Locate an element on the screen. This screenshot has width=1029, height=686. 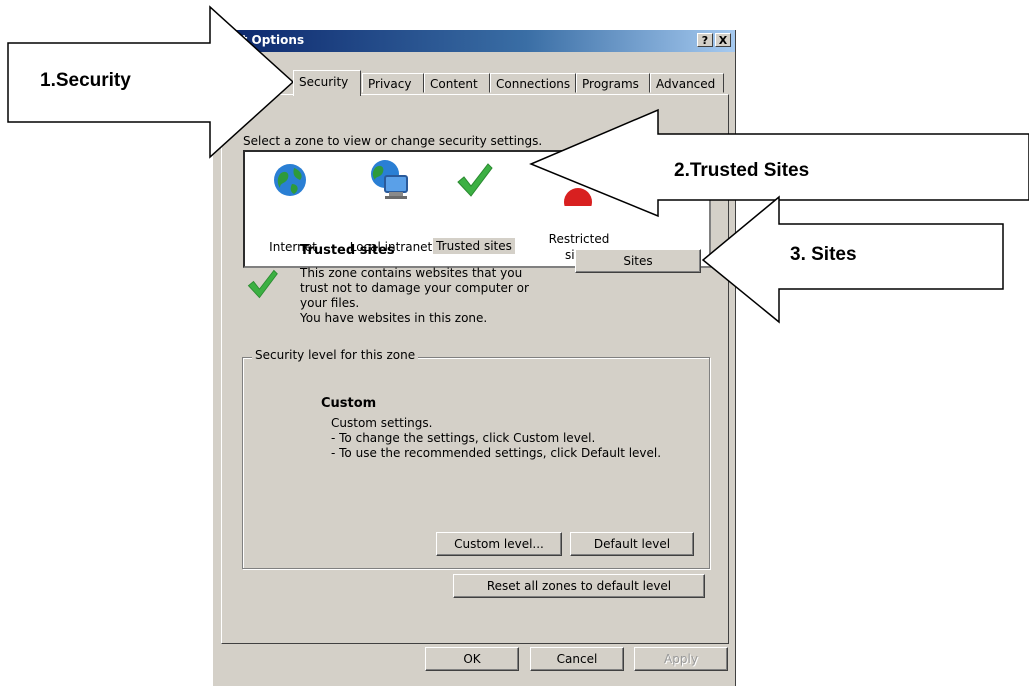
annotation-sites-label: 3. Sites is located at coordinates (823, 254).